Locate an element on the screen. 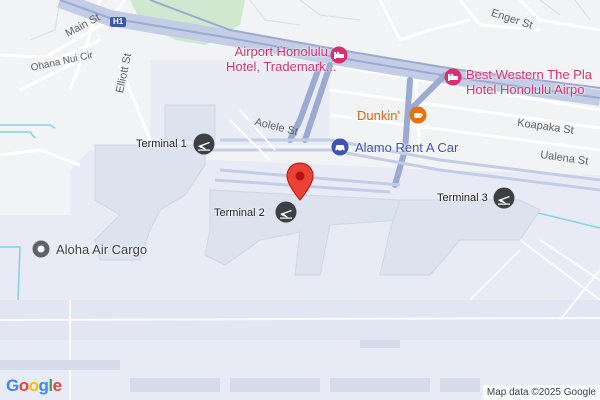 This screenshot has width=600, height=400. poi-label-terminal-3: Terminal 3 is located at coordinates (462, 198).